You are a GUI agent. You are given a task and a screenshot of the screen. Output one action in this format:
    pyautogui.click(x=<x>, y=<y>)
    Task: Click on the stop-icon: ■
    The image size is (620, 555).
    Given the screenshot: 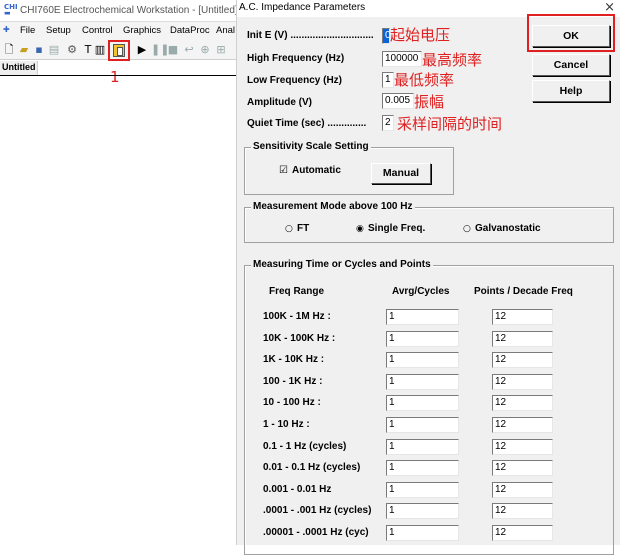 What is the action you would take?
    pyautogui.click(x=173, y=49)
    